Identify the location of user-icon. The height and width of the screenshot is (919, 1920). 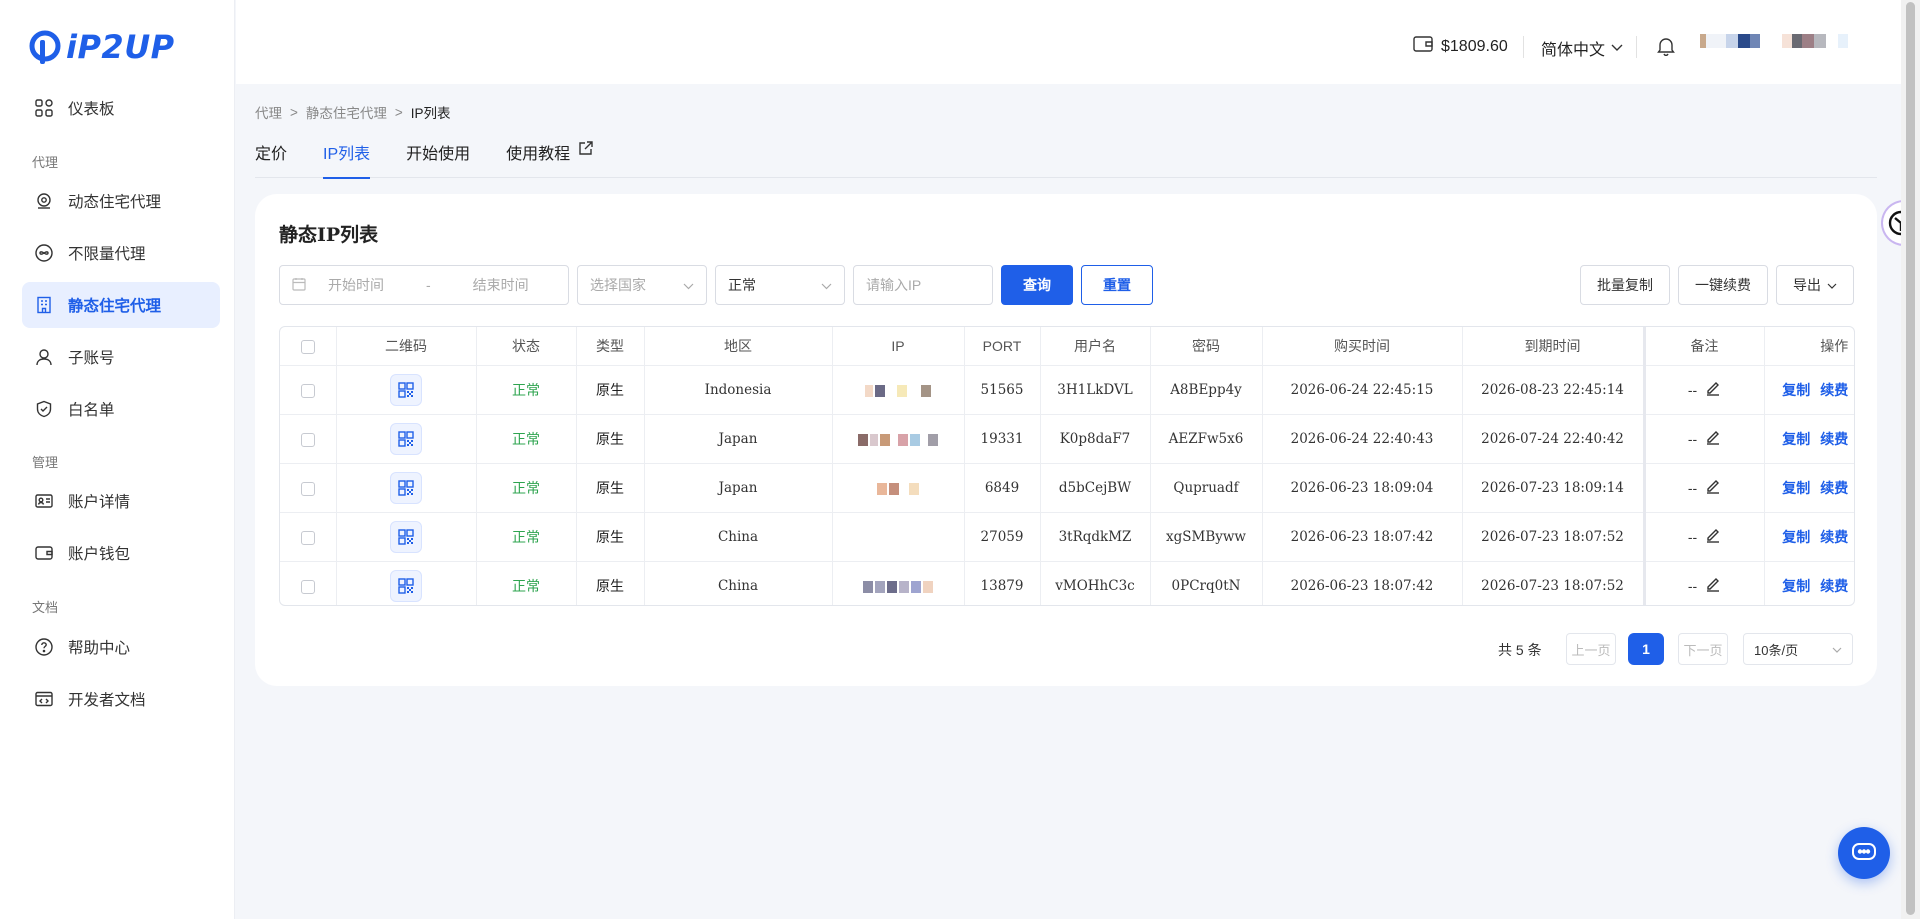
(44, 357).